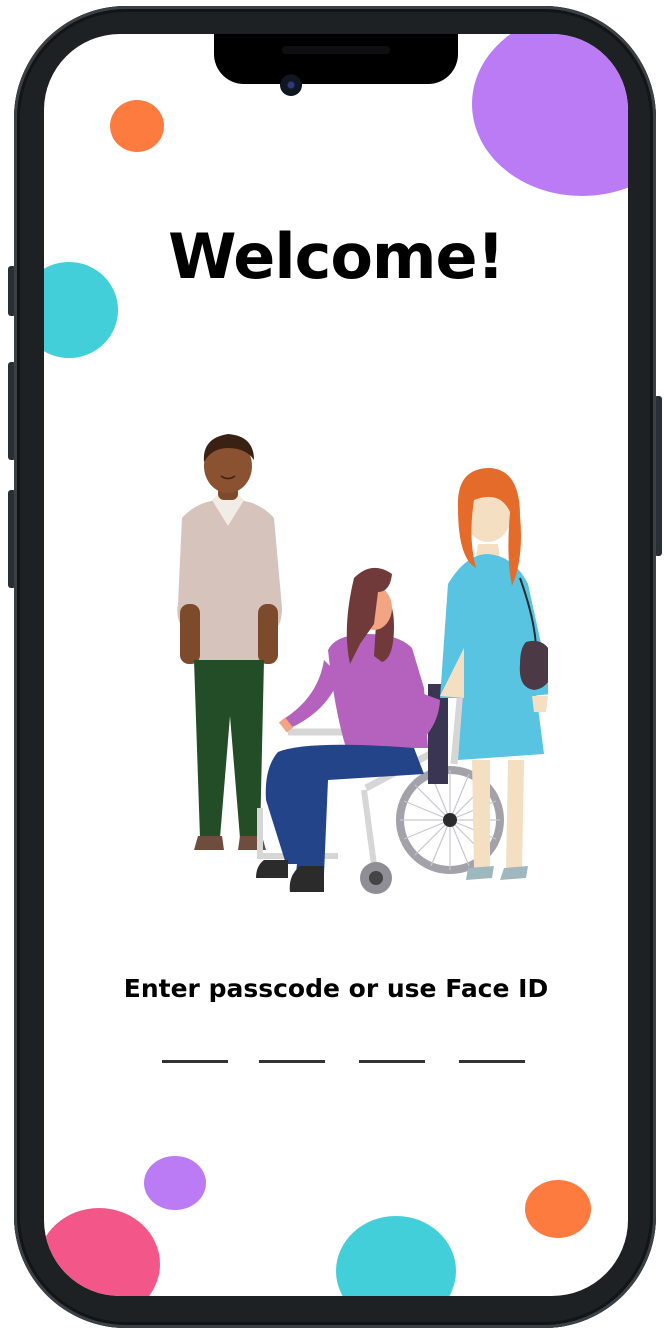 The height and width of the screenshot is (1338, 664). I want to click on decorative-orange-dot, so click(137, 126).